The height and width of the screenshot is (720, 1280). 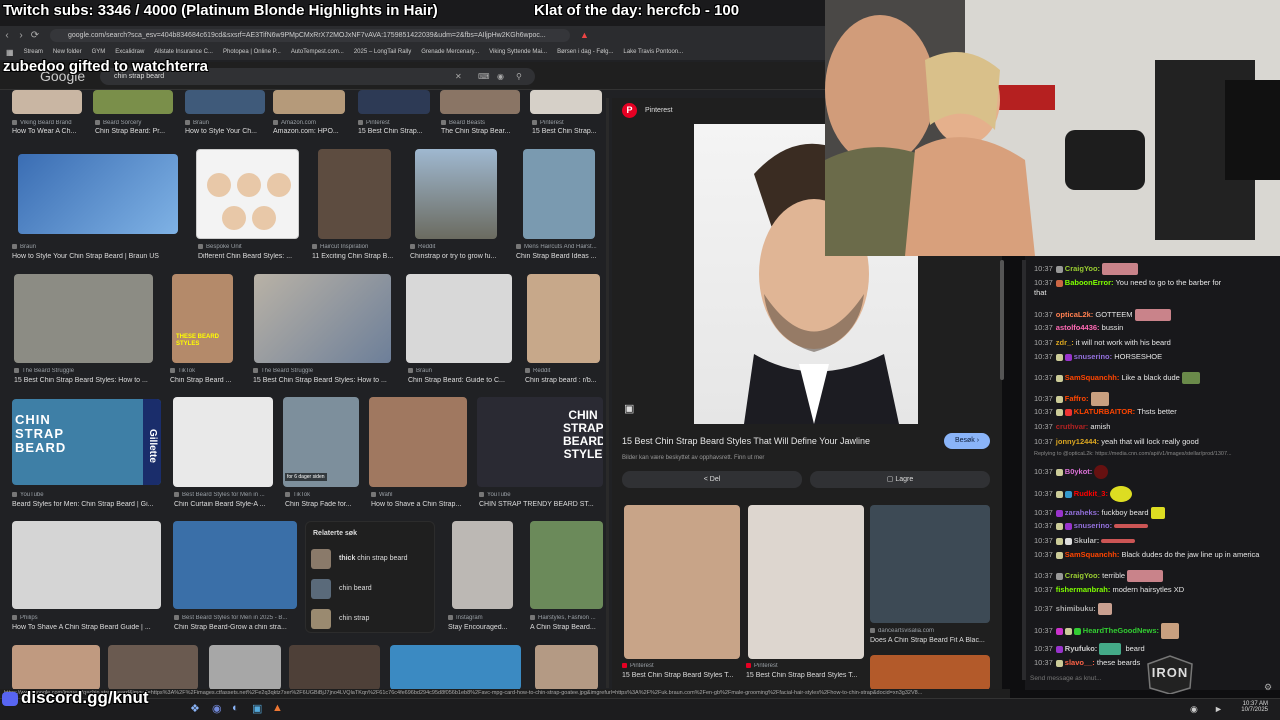 What do you see at coordinates (519, 76) in the screenshot?
I see `search-icon: ⚲` at bounding box center [519, 76].